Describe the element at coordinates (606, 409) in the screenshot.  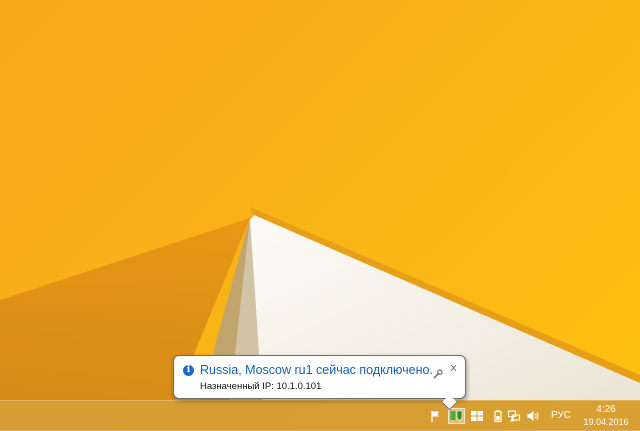
I see `clock-time: 4:26` at that location.